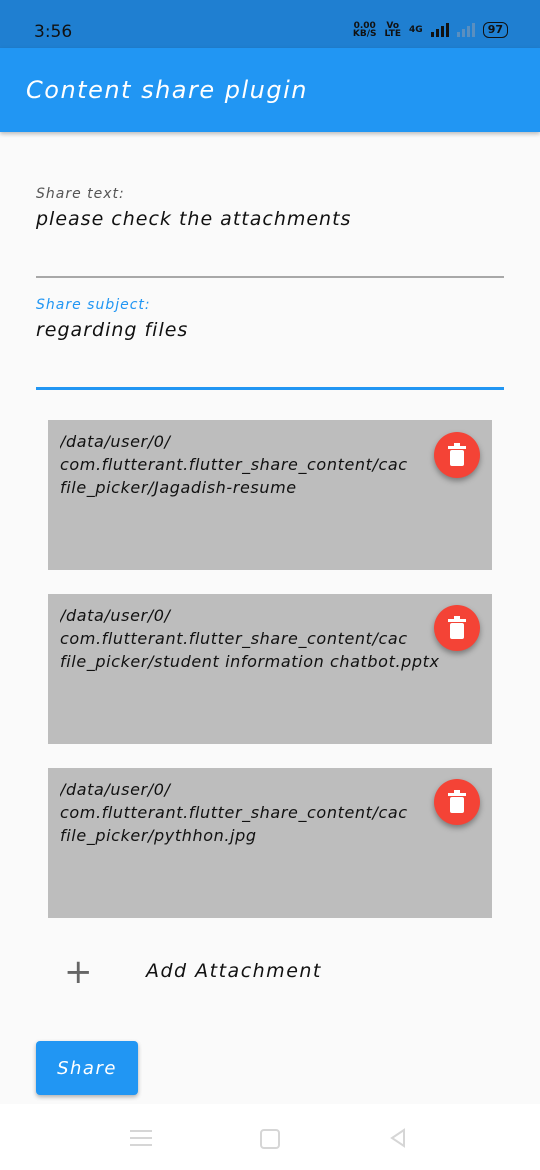 This screenshot has width=540, height=1170. I want to click on share-button: Share, so click(87, 1068).